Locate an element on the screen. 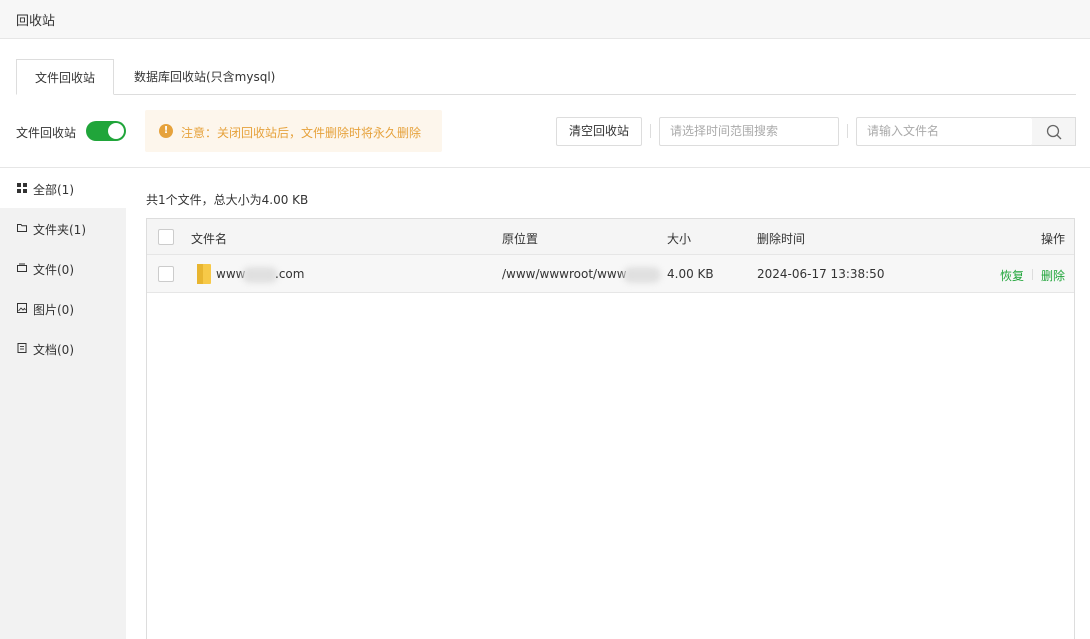  image-icon is located at coordinates (22, 308).